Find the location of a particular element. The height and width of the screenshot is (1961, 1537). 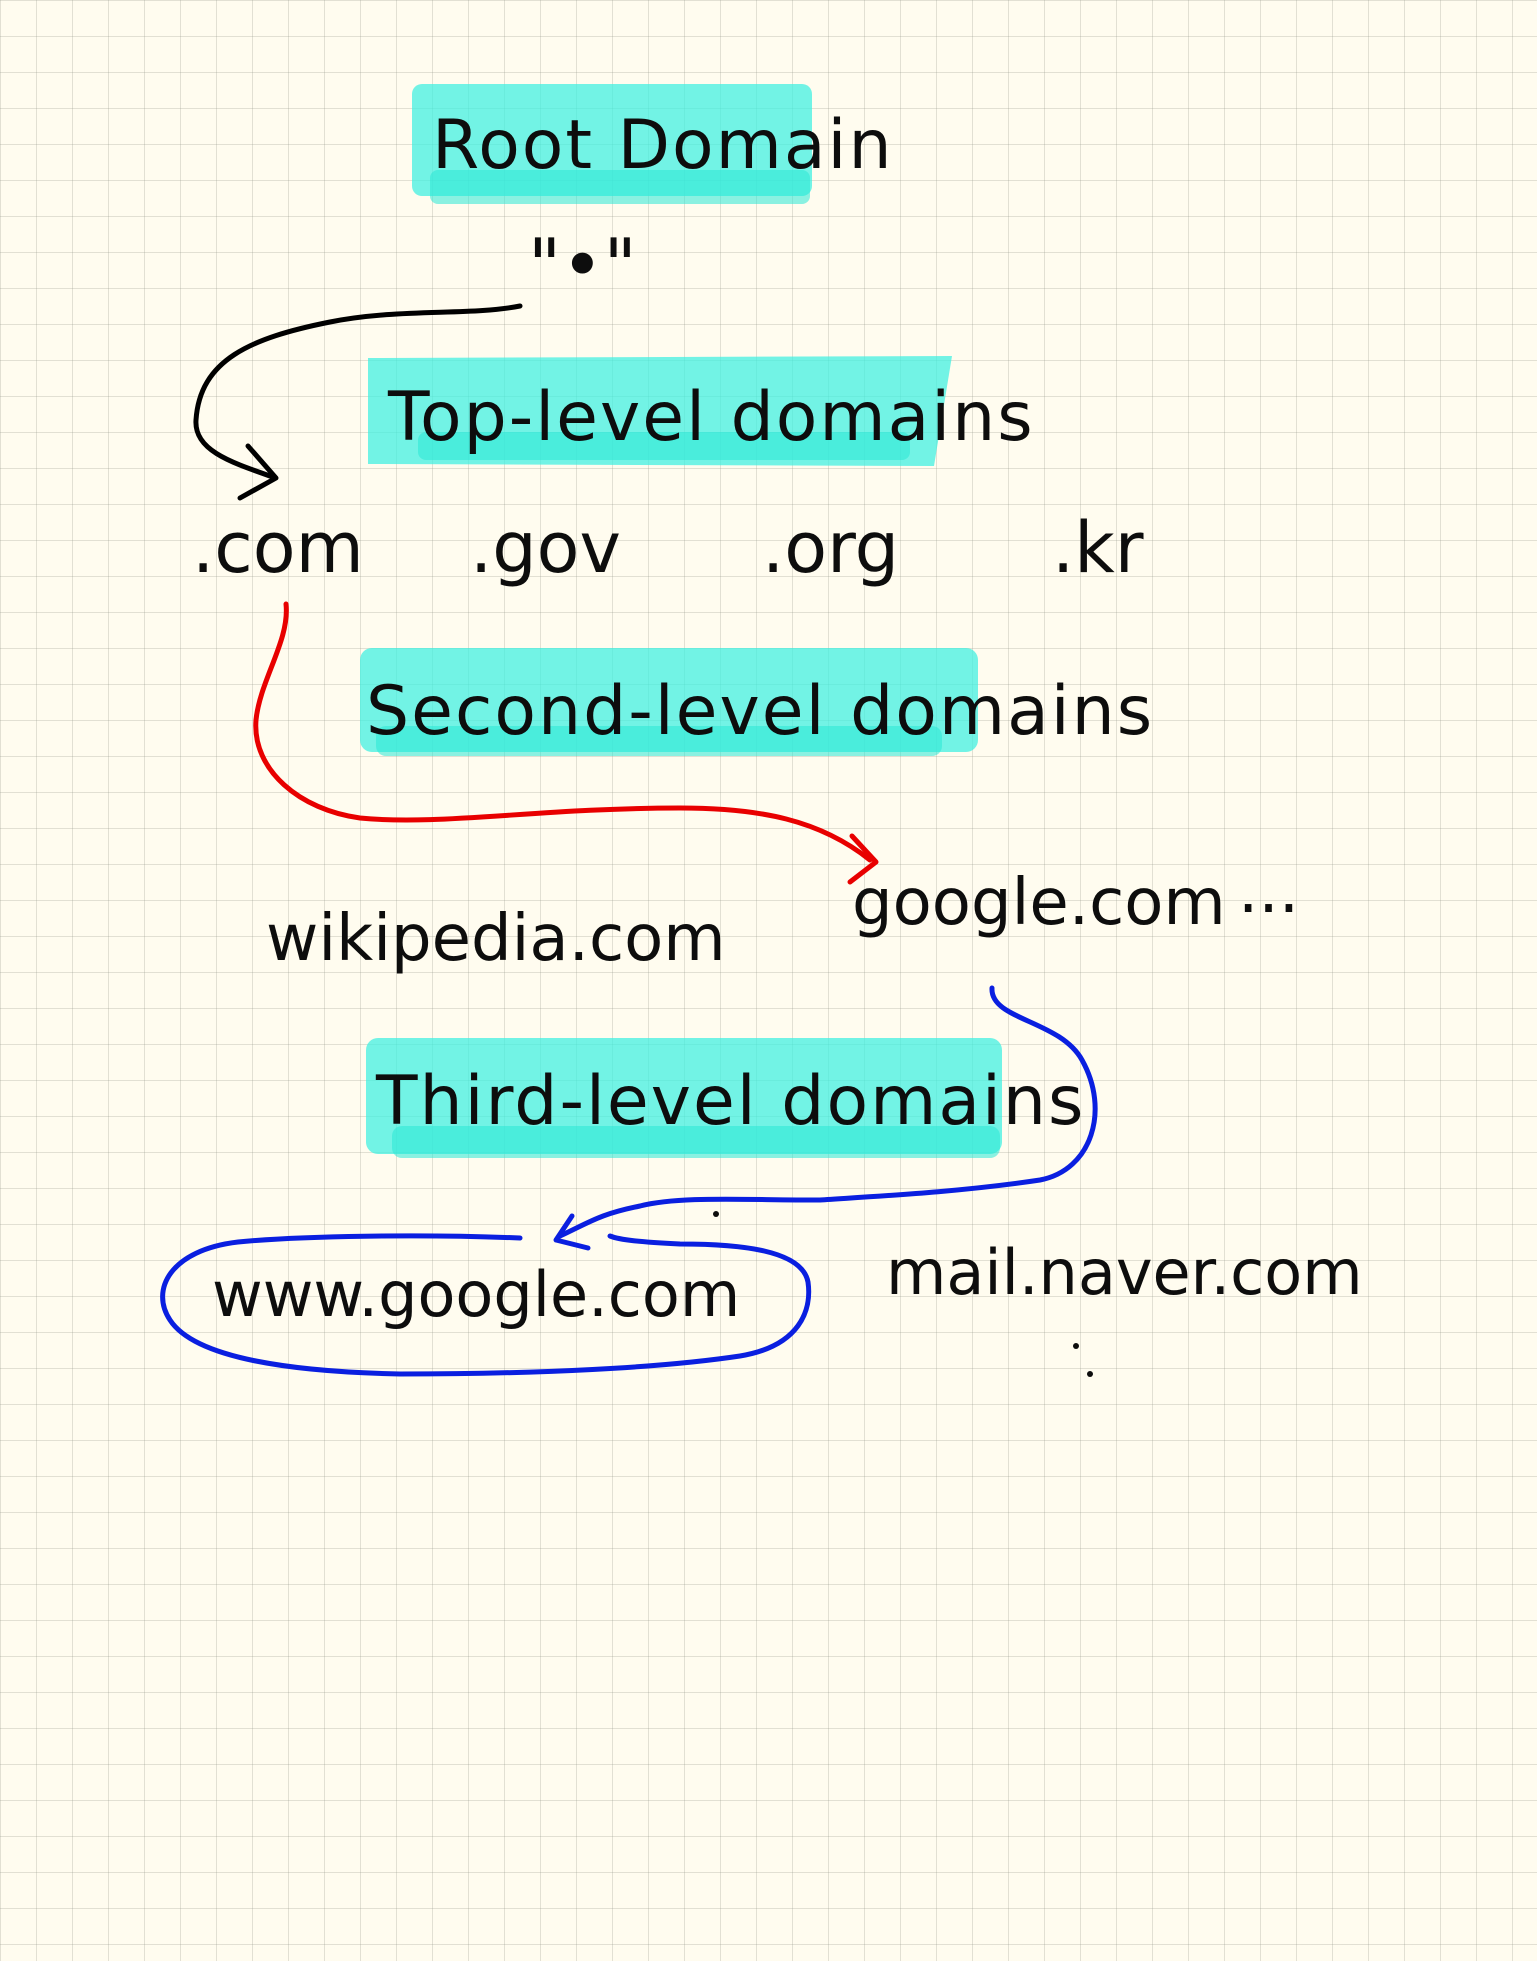

second-level-domains-label: Second-level domains is located at coordinates (757, 702).